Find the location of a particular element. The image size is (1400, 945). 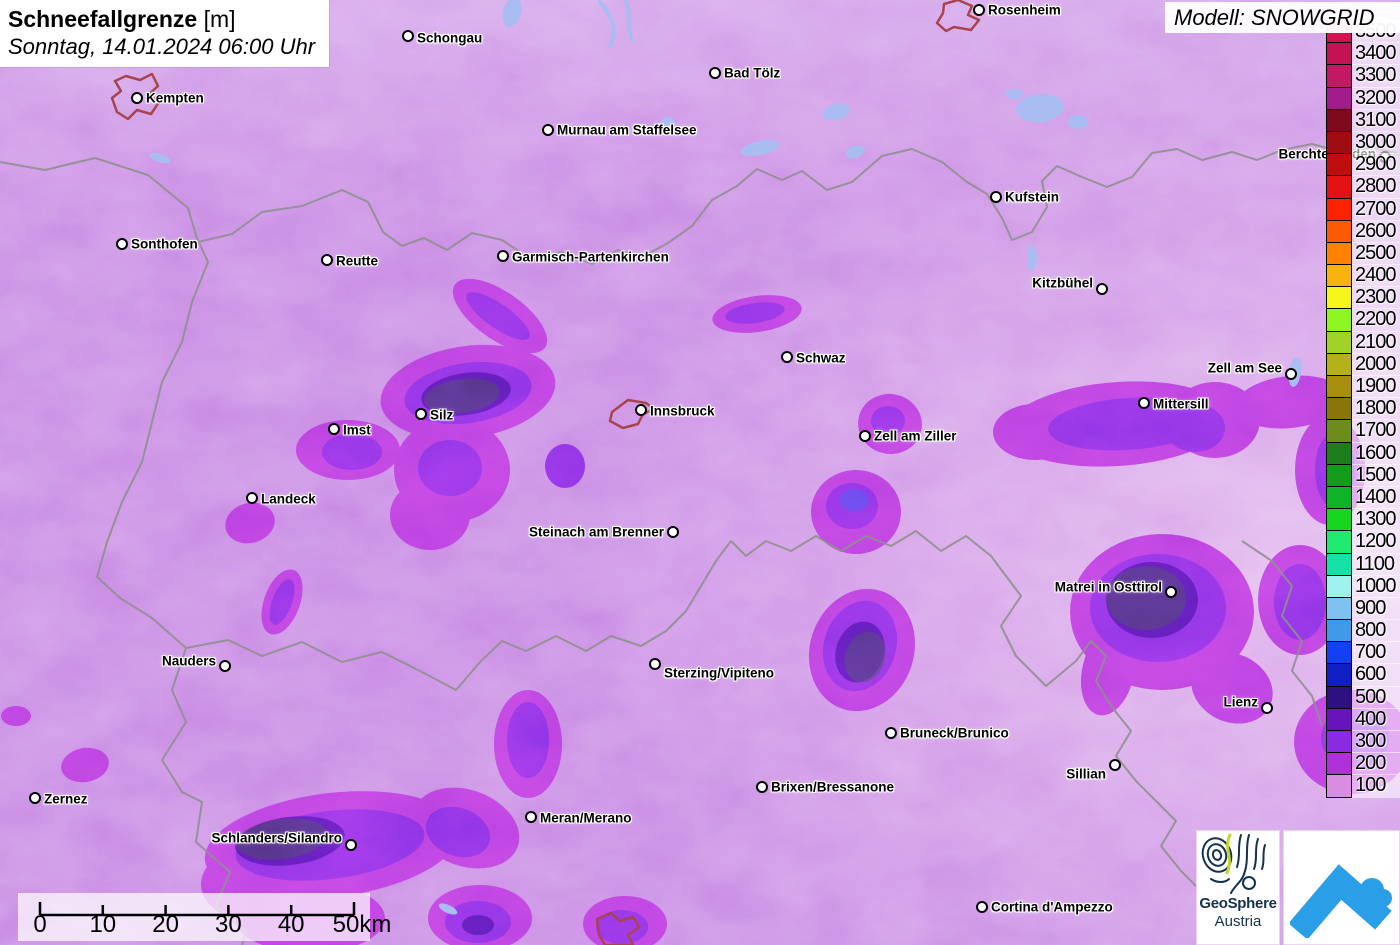

legend-row: 3300 is located at coordinates (1363, 76).